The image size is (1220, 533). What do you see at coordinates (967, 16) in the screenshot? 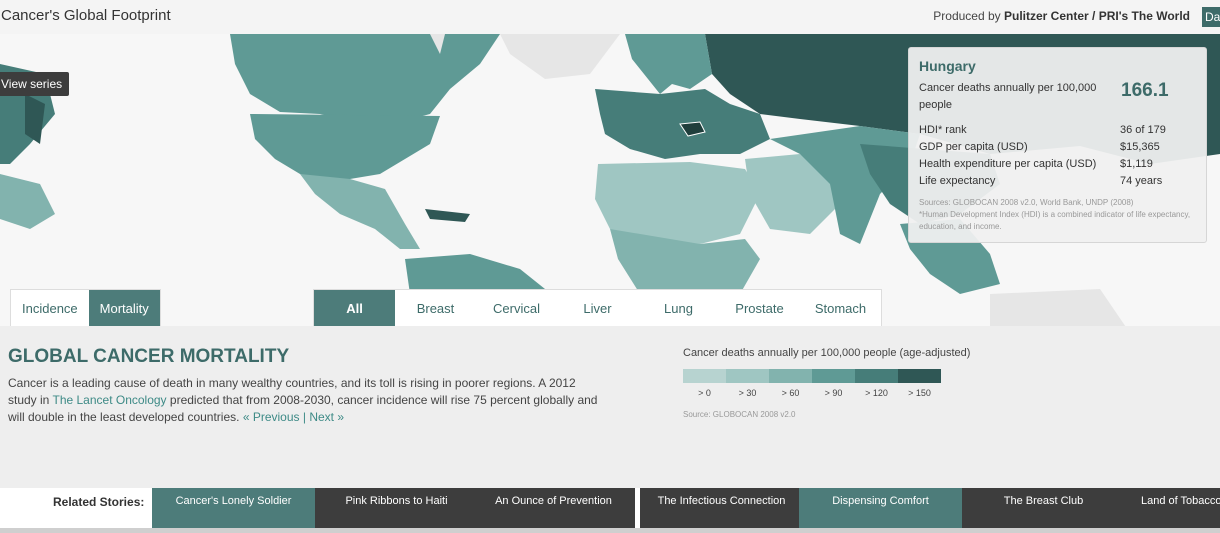
I see `produced-prefix: Produced by` at bounding box center [967, 16].